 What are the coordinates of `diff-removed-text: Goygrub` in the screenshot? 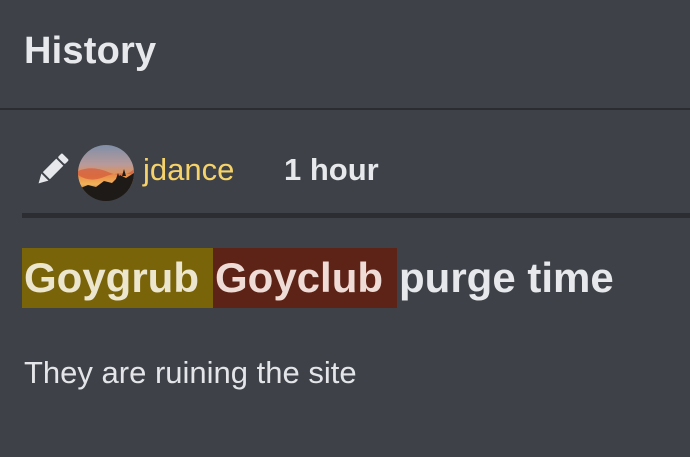 It's located at (117, 278).